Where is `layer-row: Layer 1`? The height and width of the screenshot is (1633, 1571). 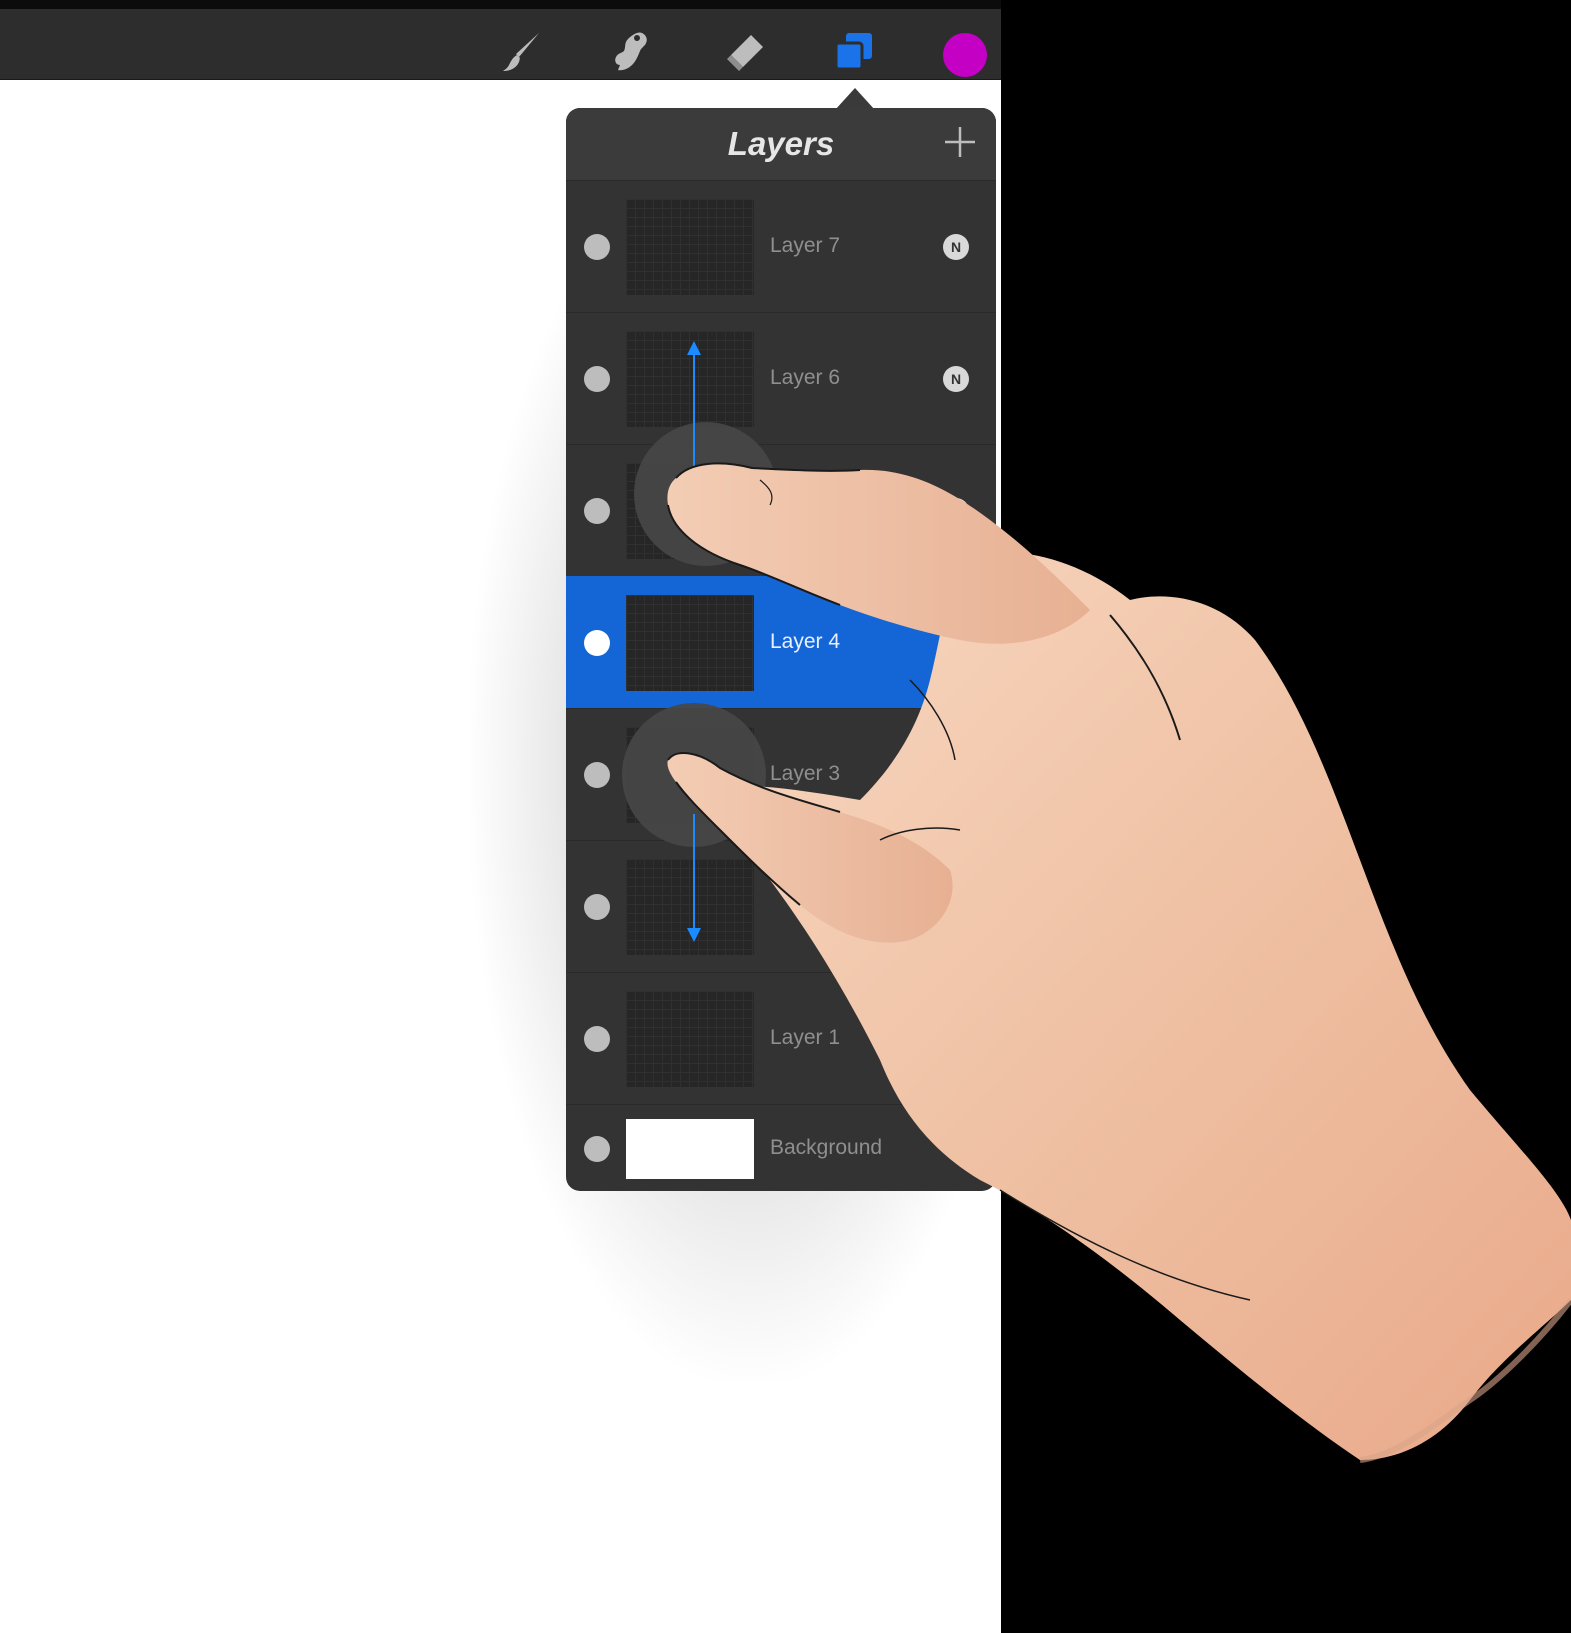
layer-row: Layer 1 is located at coordinates (781, 1038).